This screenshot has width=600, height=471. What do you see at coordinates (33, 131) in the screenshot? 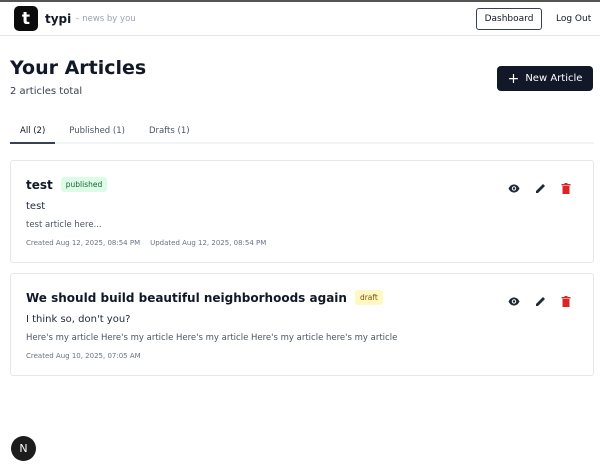
I see `tab-all: All (2)` at bounding box center [33, 131].